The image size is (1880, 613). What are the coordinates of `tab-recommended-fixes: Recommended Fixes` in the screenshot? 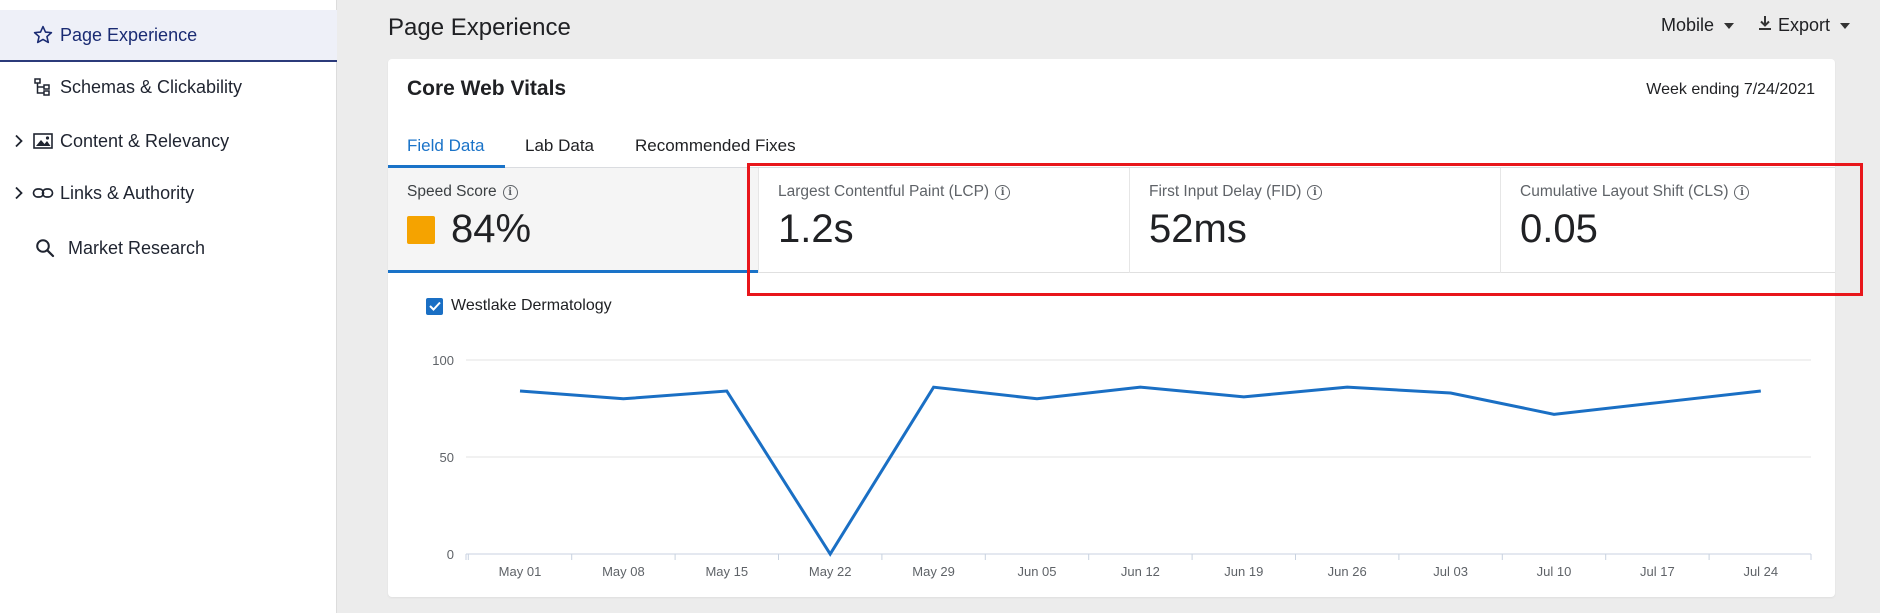 It's located at (715, 150).